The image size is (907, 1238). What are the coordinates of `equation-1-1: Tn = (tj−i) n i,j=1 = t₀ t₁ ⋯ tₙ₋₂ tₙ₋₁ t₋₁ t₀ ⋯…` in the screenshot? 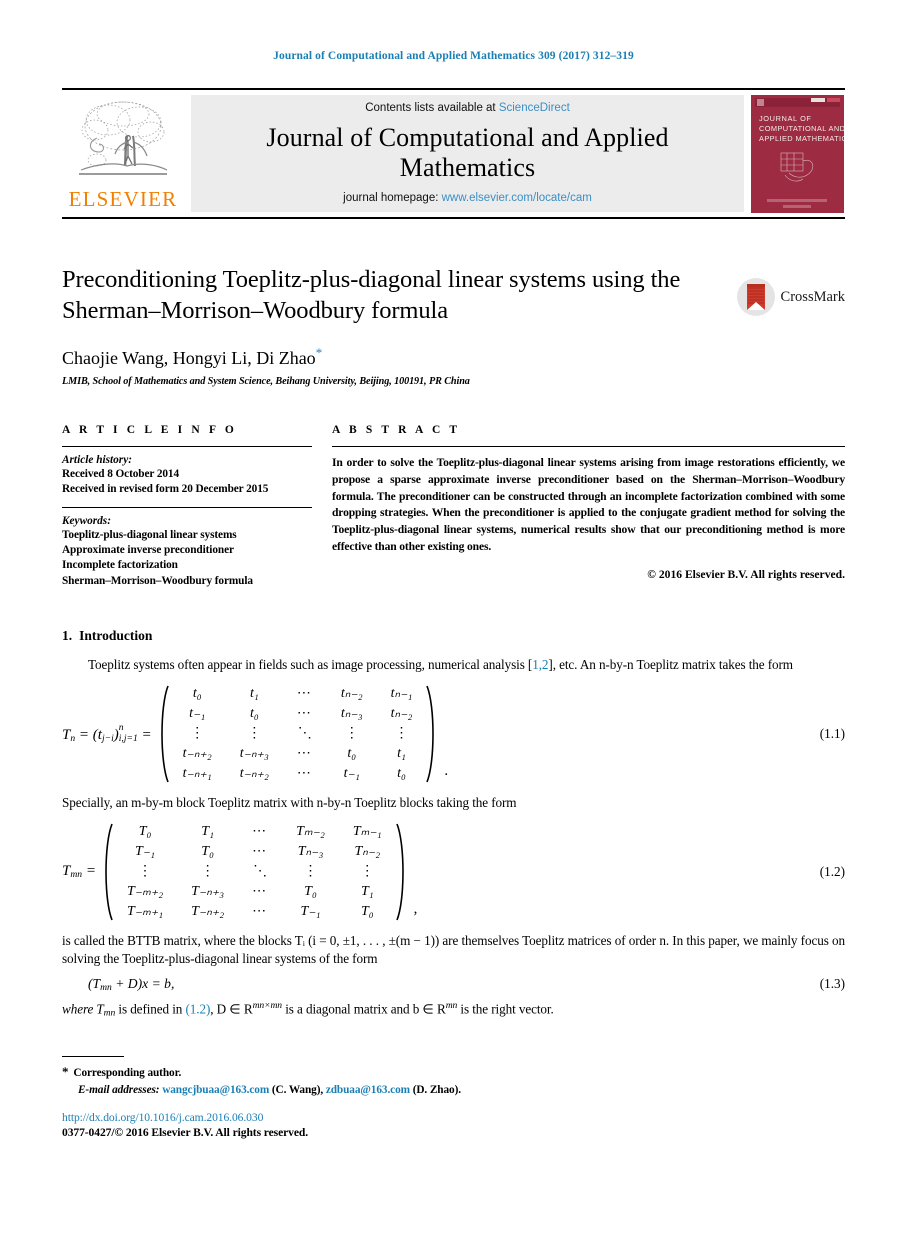 It's located at (453, 734).